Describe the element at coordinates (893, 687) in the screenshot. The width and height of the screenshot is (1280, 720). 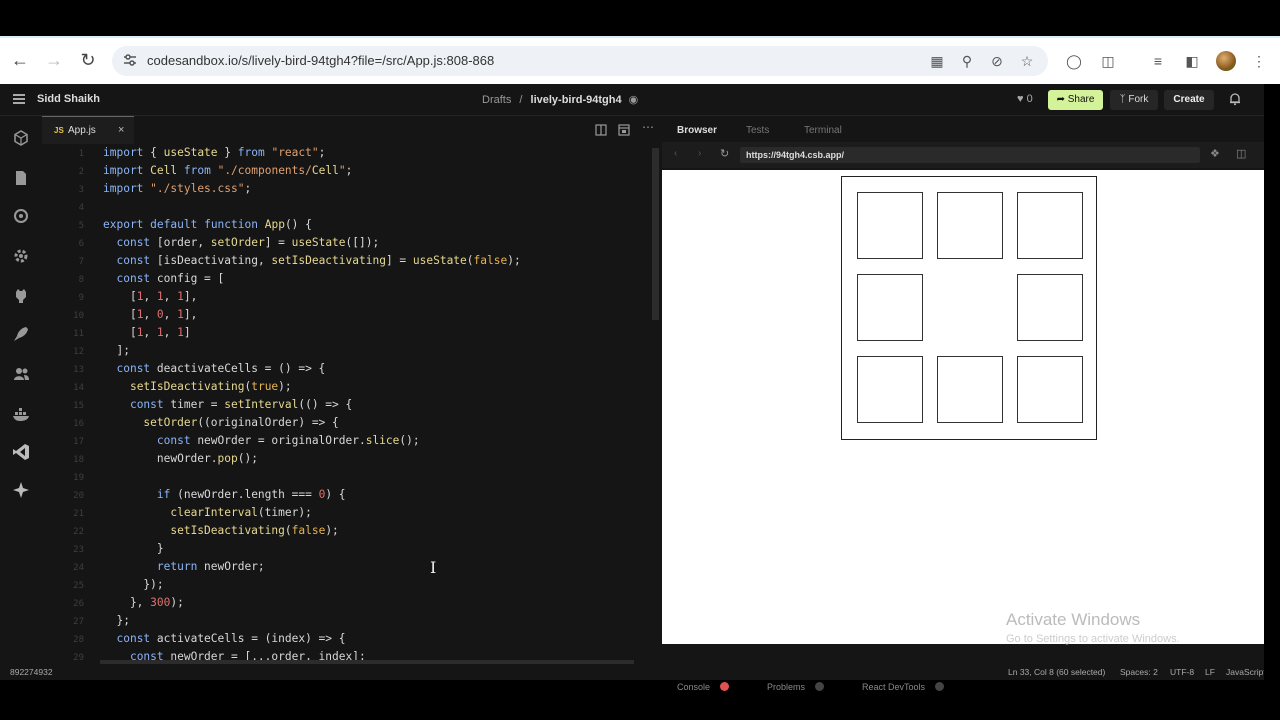
I see `tab-react-devtools: React DevTools` at that location.